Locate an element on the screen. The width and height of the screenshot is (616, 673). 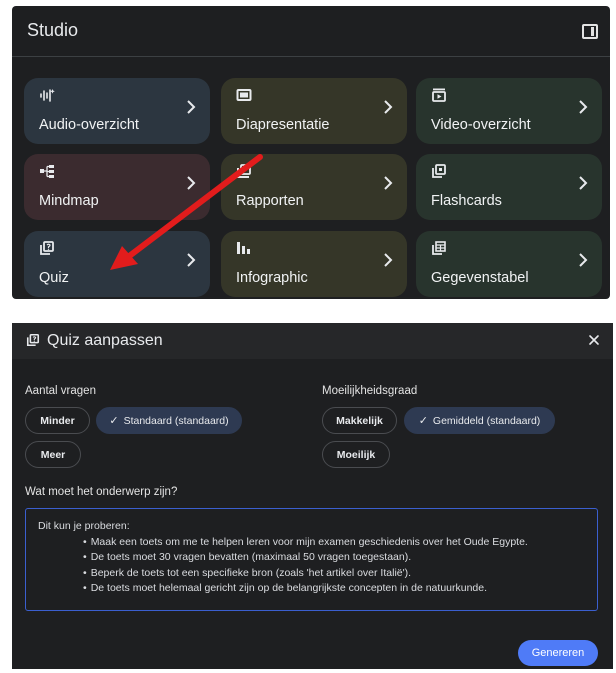
tile-label: Diapresentatie is located at coordinates (283, 125).